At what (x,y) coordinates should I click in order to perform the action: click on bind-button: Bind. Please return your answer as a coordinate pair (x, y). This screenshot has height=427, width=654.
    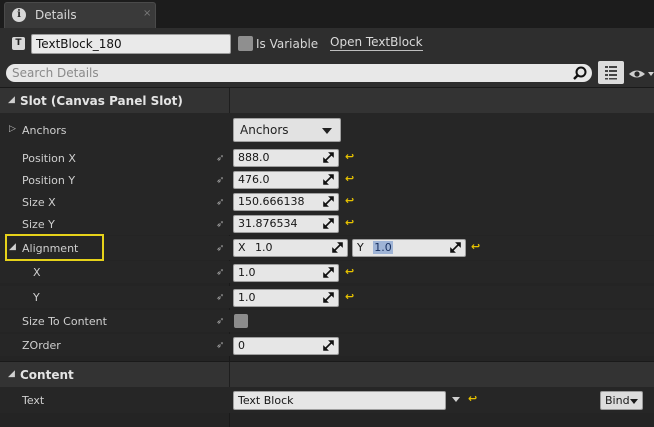
    Looking at the image, I should click on (621, 400).